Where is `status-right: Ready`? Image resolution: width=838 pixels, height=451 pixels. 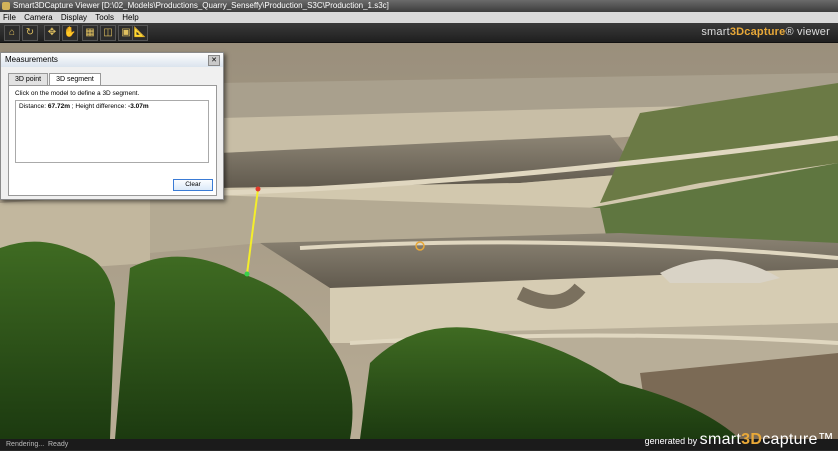 status-right: Ready is located at coordinates (58, 444).